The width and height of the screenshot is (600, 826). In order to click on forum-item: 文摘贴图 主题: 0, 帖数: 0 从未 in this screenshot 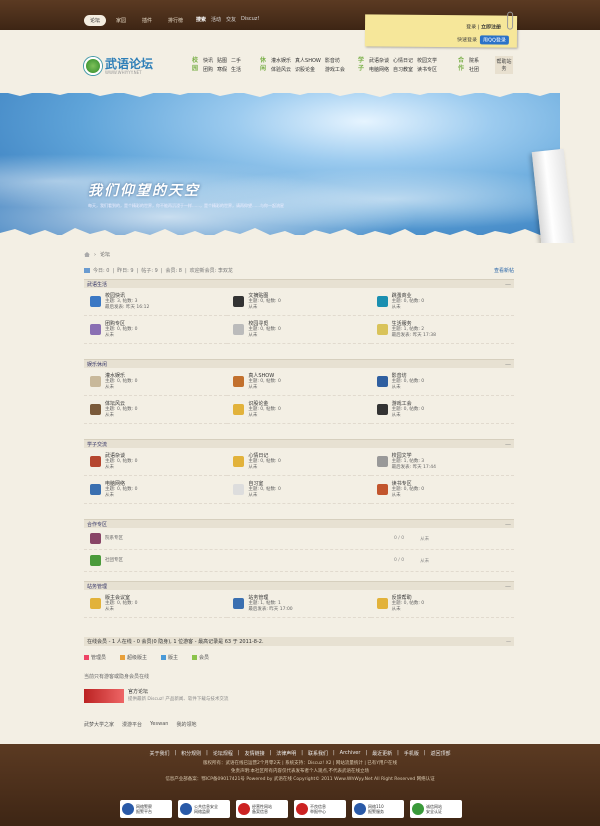, I will do `click(299, 302)`.